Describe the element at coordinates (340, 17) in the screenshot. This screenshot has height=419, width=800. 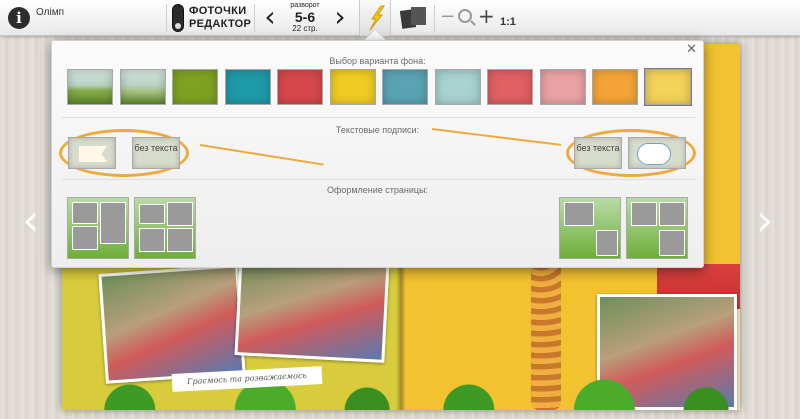
I see `next-spread-button: ›` at that location.